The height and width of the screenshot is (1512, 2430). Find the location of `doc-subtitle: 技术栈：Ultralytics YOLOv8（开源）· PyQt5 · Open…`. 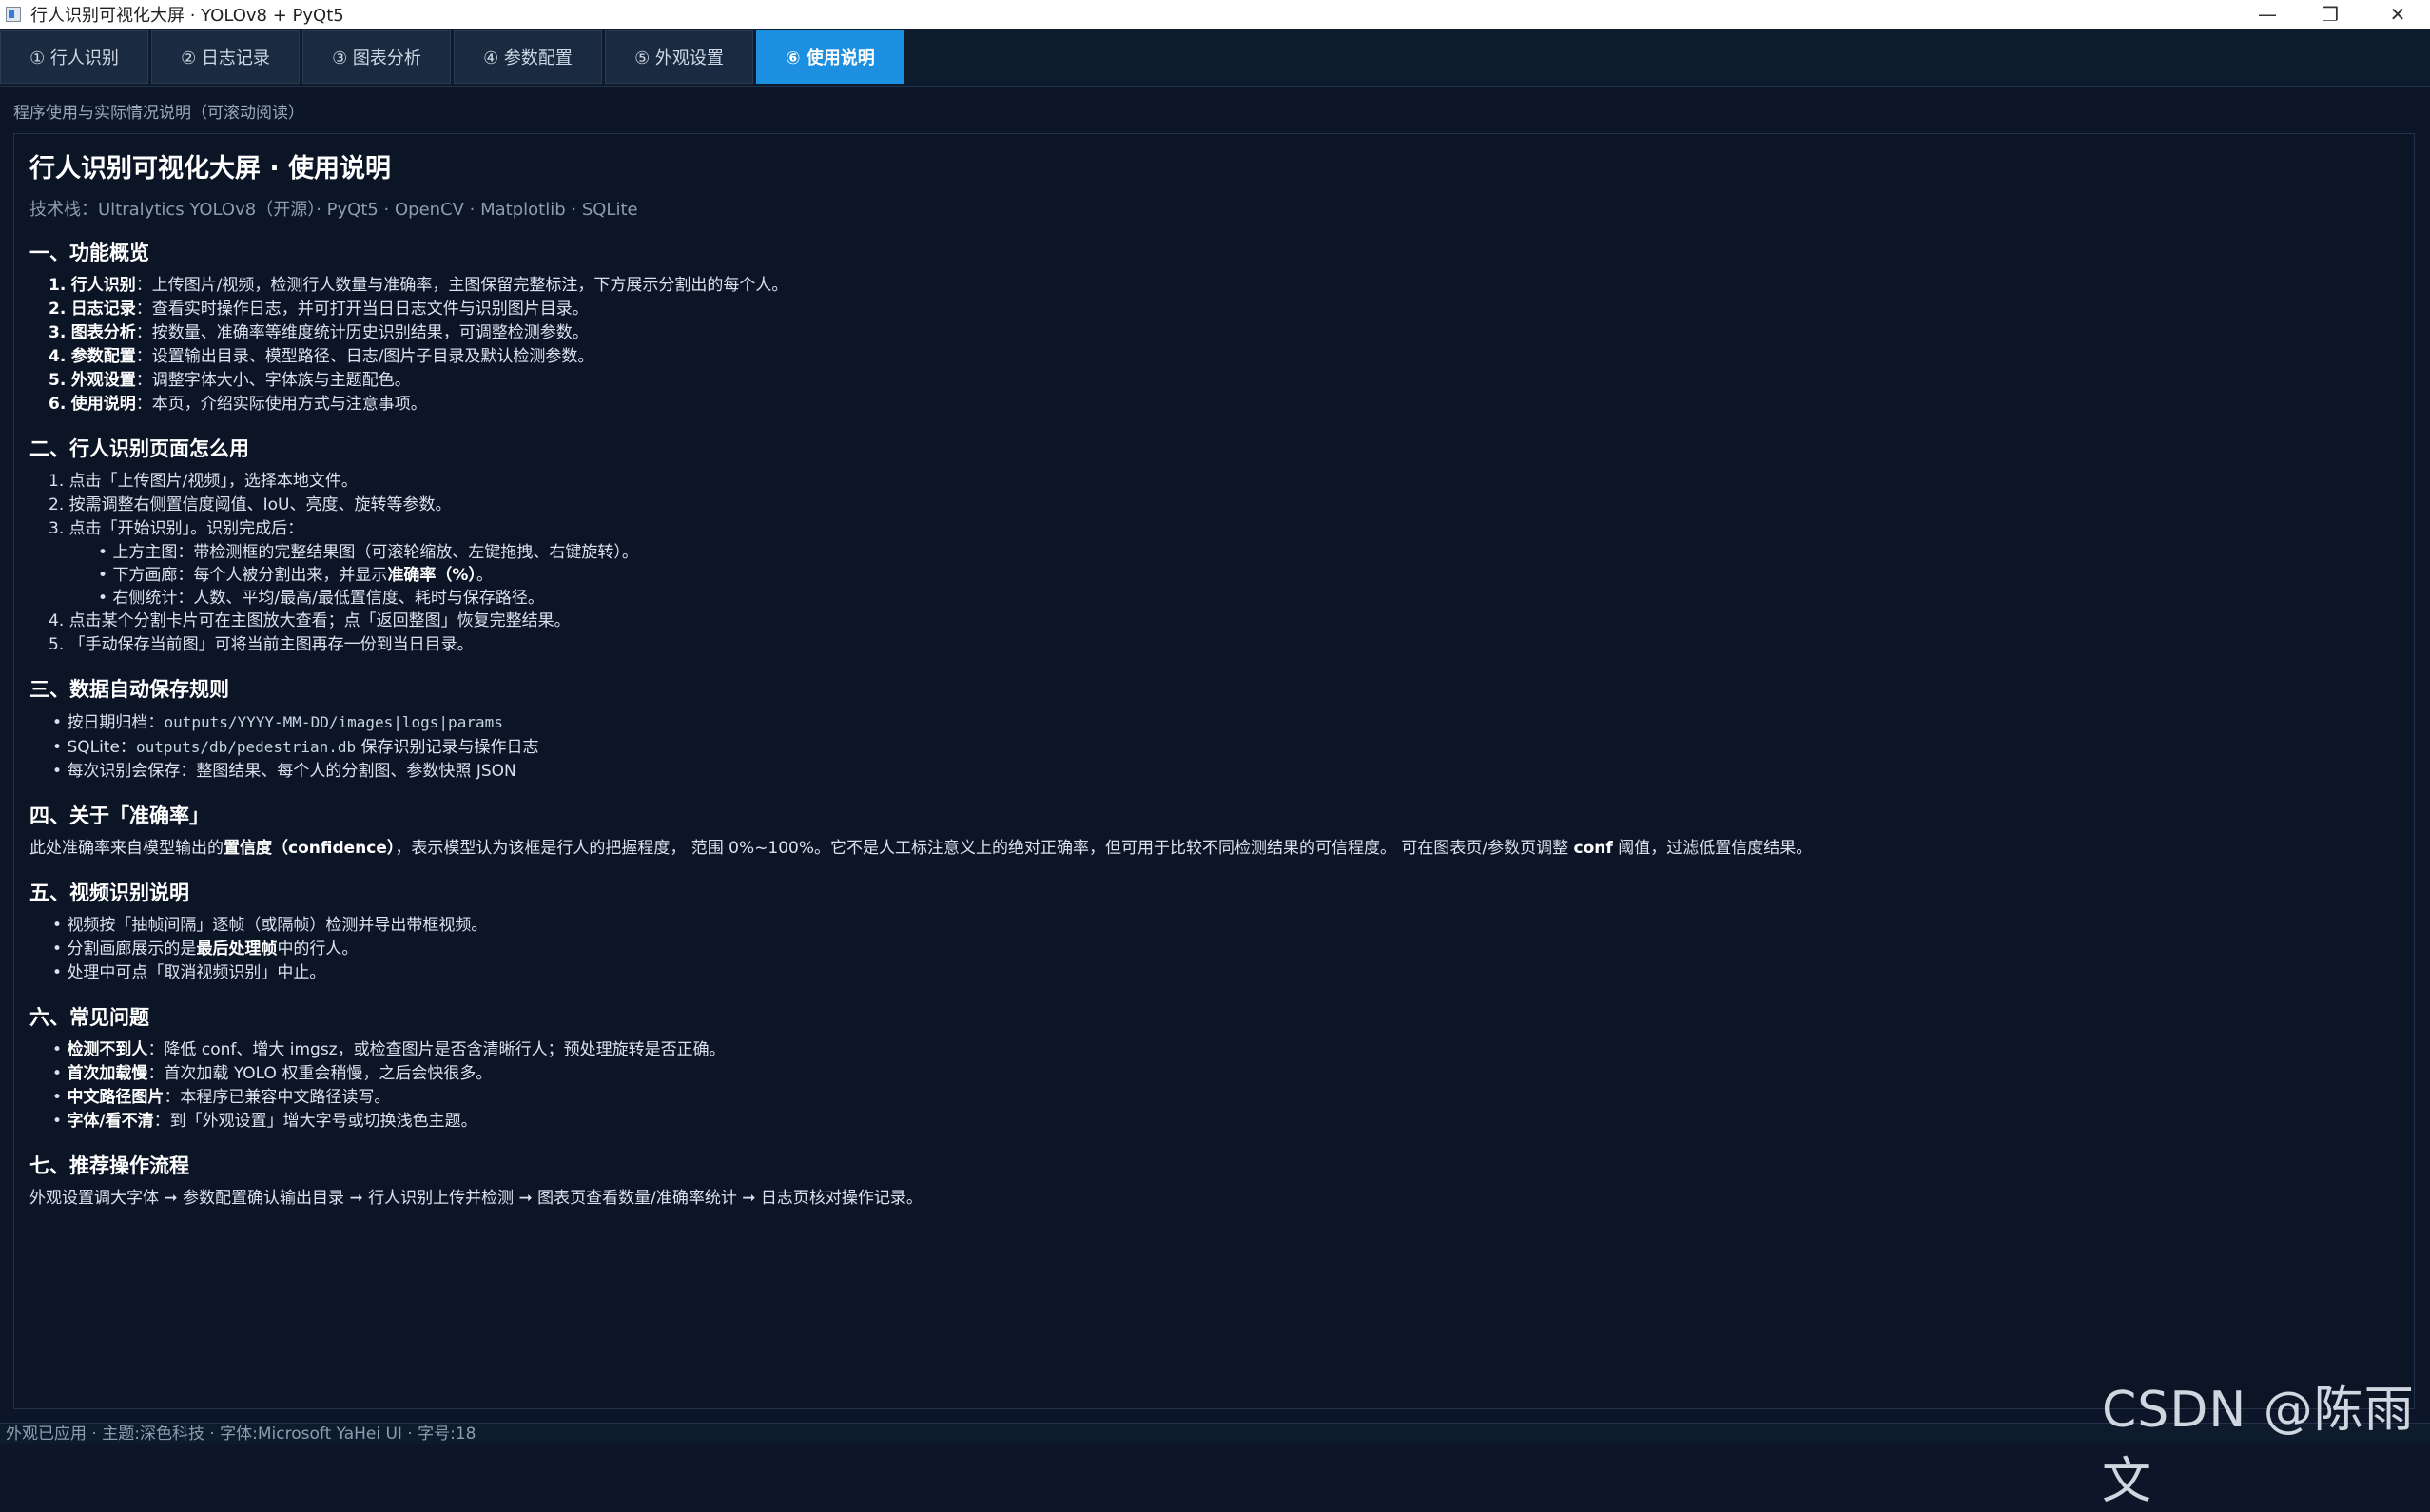

doc-subtitle: 技术栈：Ultralytics YOLOv8（开源）· PyQt5 · Open… is located at coordinates (333, 210).